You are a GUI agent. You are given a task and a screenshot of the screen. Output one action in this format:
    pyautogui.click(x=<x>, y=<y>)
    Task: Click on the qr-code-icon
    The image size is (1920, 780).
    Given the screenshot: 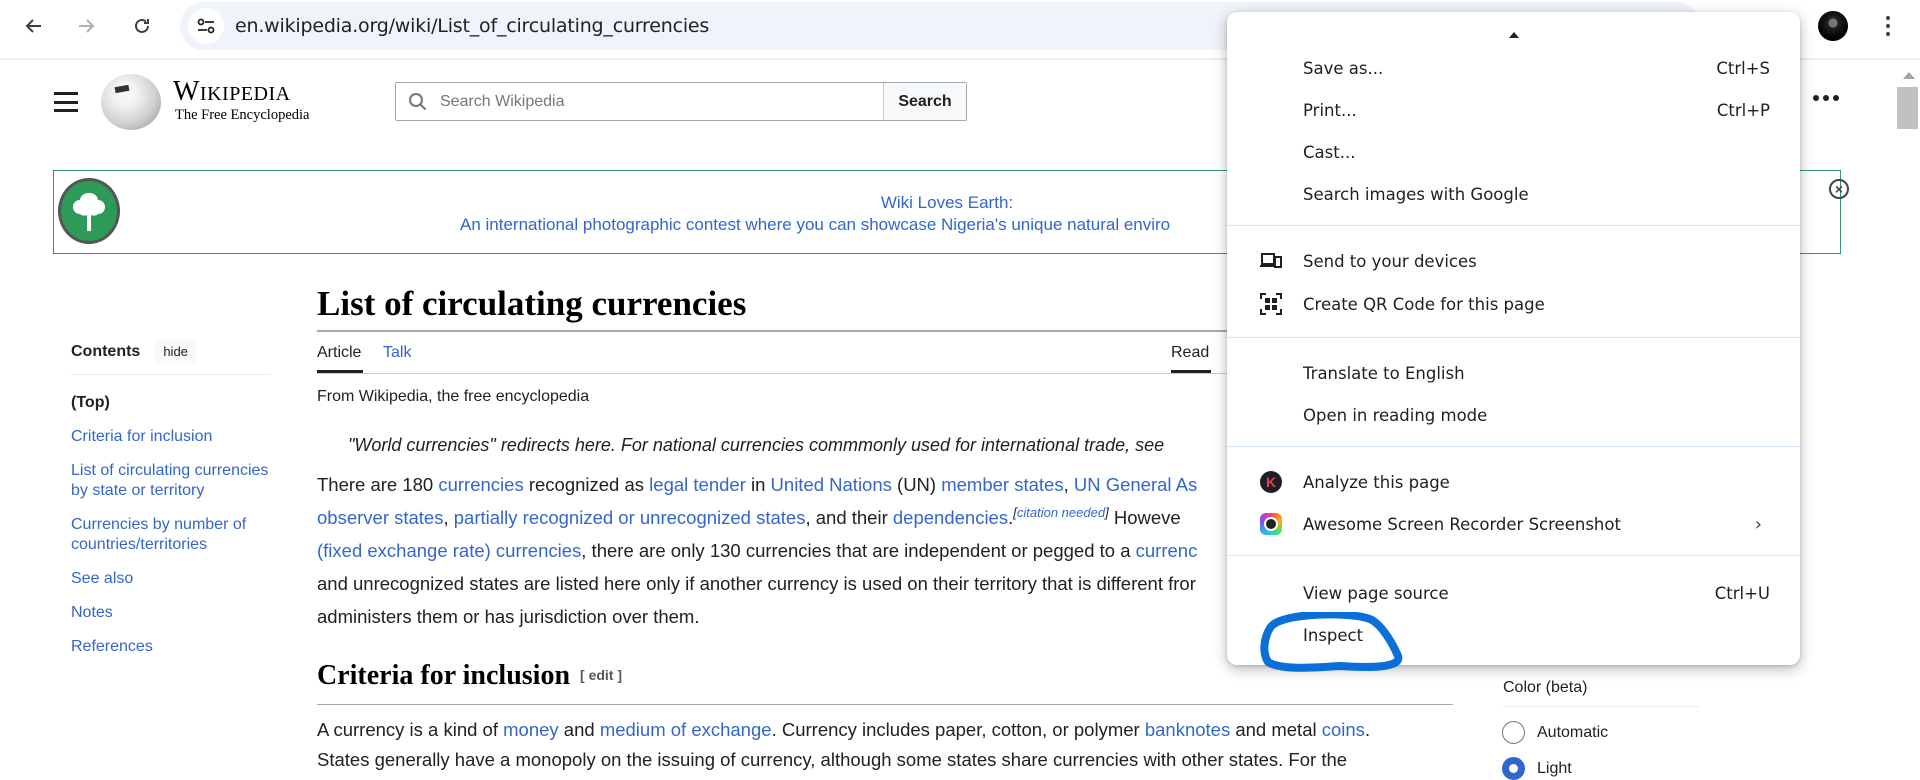 What is the action you would take?
    pyautogui.click(x=1271, y=304)
    